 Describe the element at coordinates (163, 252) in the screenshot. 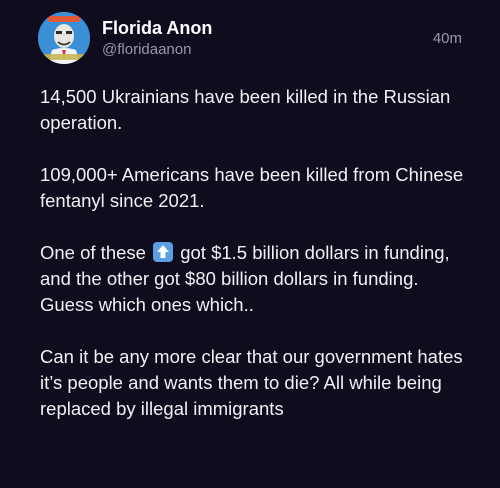

I see `up-arrow-emoji-icon` at that location.